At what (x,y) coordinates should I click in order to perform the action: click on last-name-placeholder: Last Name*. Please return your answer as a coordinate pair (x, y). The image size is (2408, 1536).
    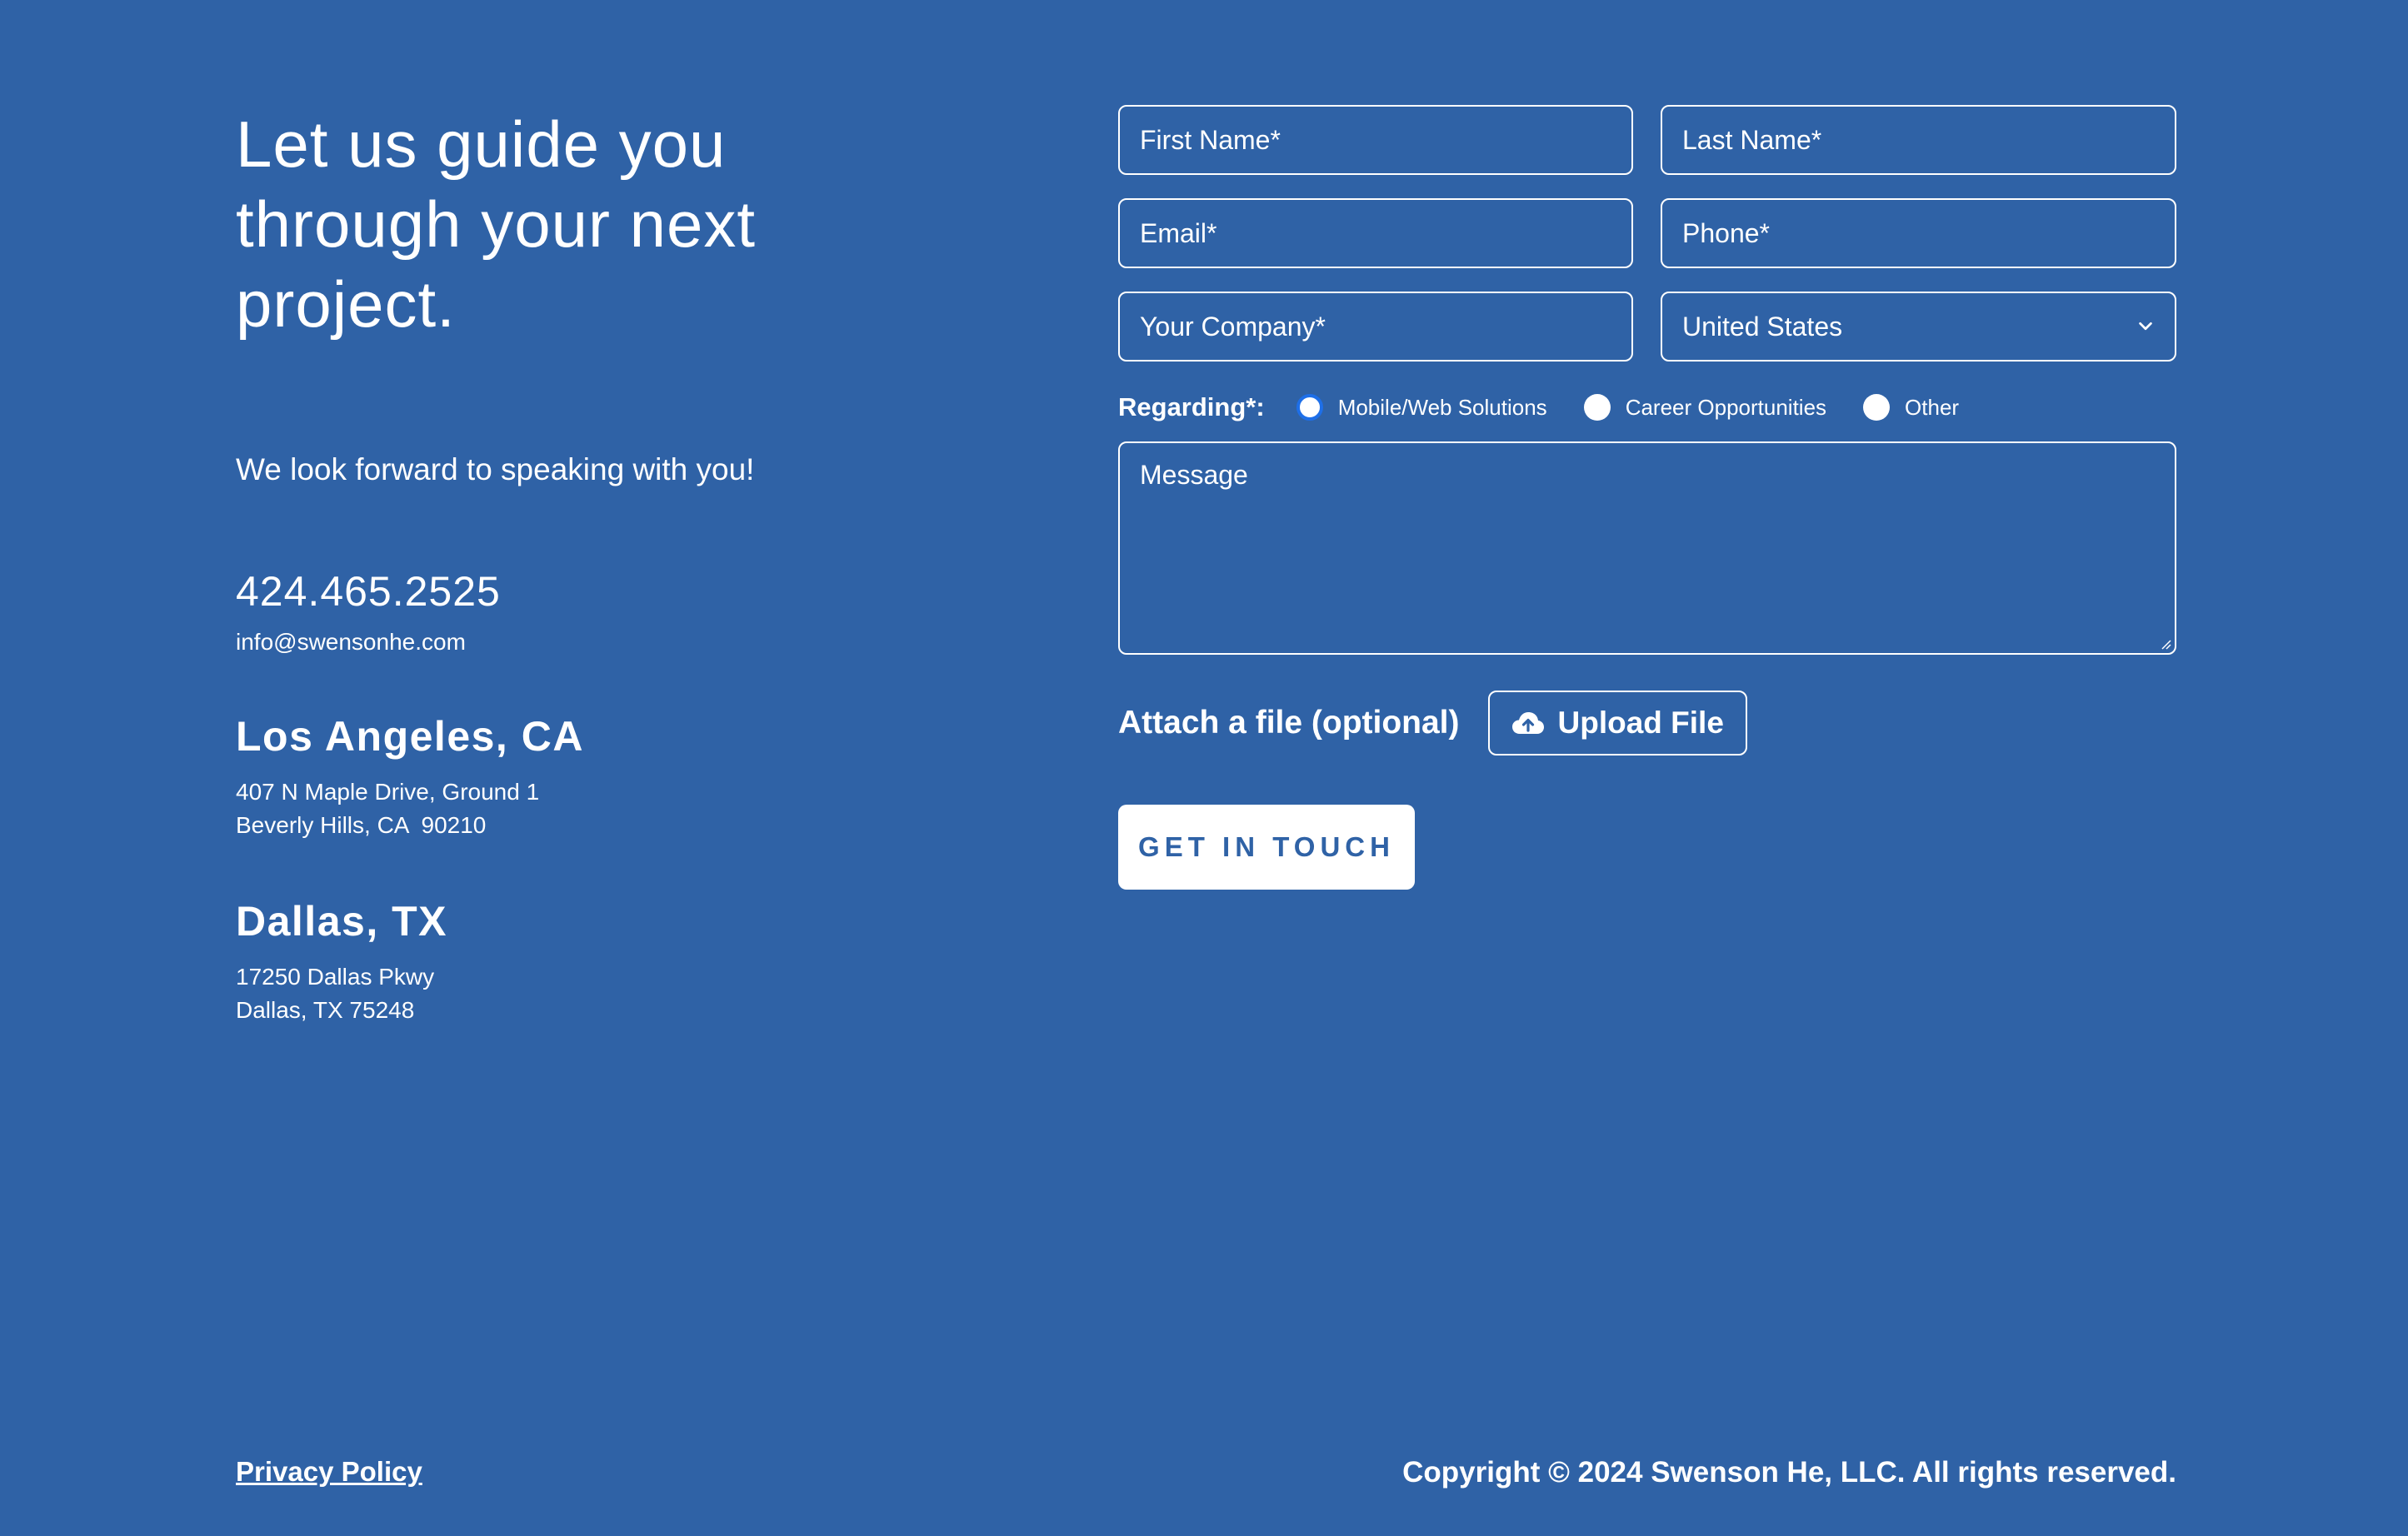
    Looking at the image, I should click on (1752, 139).